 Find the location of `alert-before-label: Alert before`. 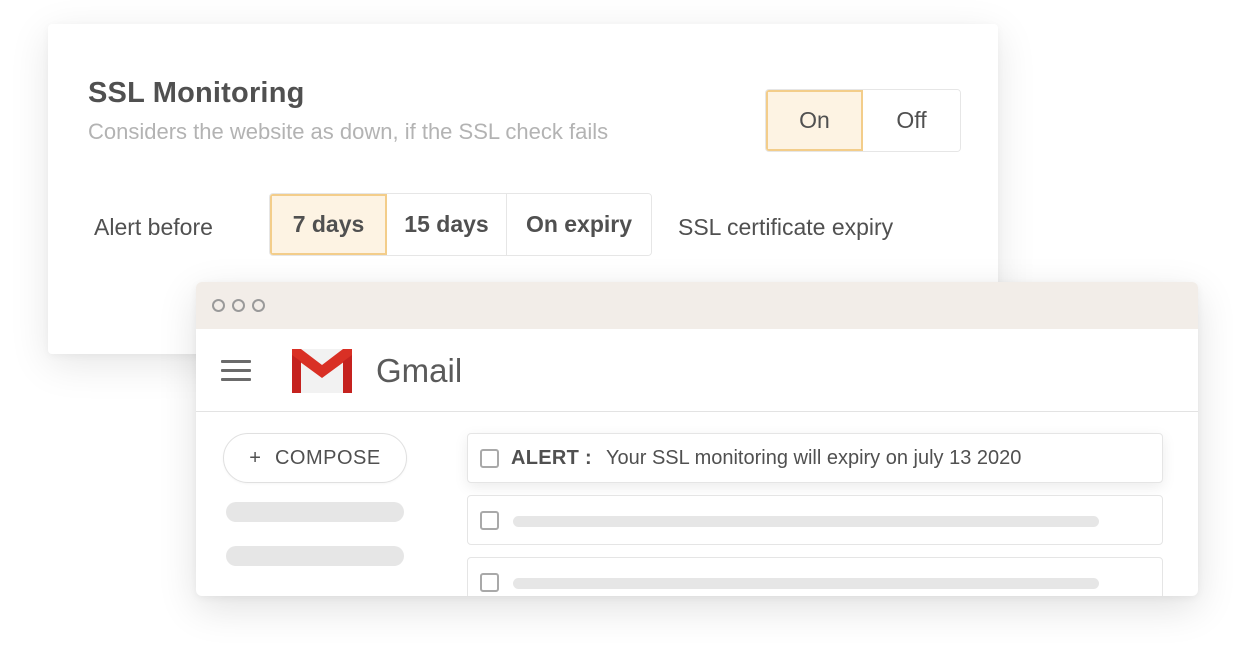

alert-before-label: Alert before is located at coordinates (153, 227).